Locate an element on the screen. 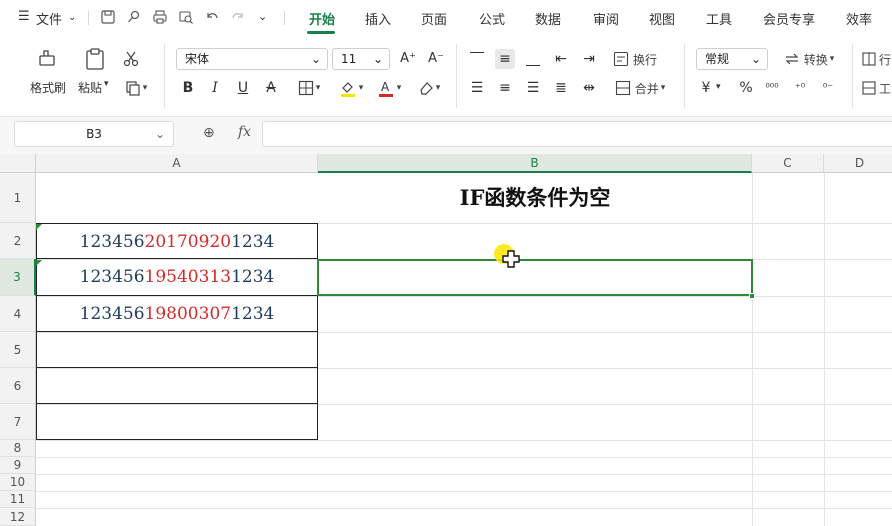 The width and height of the screenshot is (892, 526). quick-access-chevron-icon: ⌄ is located at coordinates (262, 16).